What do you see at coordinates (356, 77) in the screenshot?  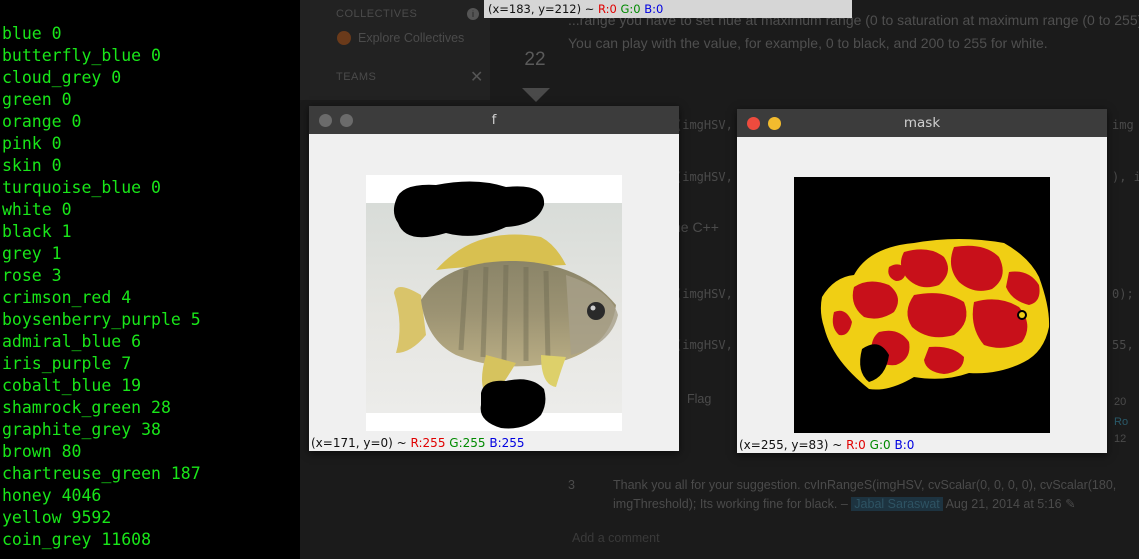 I see `teams-heading: TEAMS` at bounding box center [356, 77].